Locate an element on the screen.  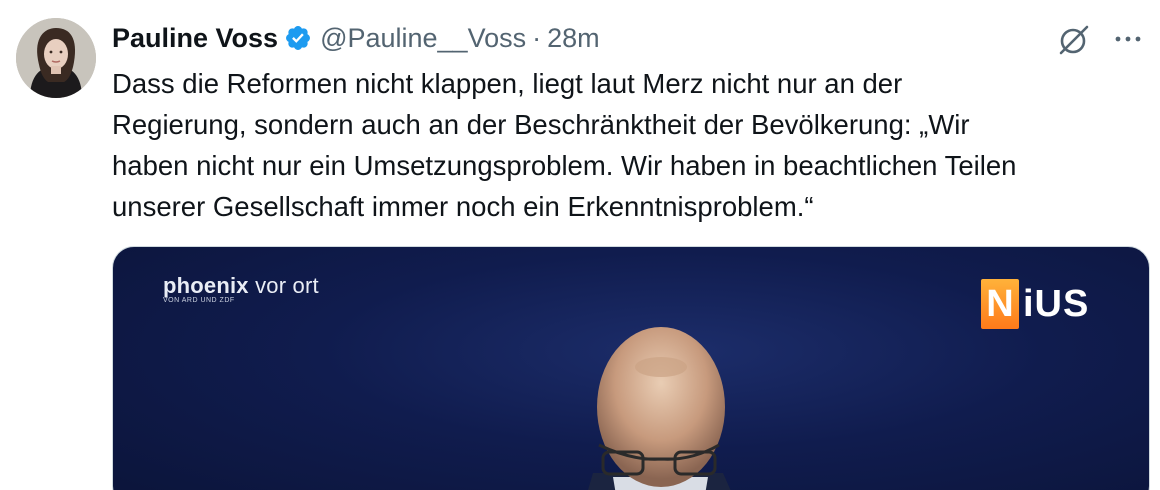
grok-icon is located at coordinates (1074, 40).